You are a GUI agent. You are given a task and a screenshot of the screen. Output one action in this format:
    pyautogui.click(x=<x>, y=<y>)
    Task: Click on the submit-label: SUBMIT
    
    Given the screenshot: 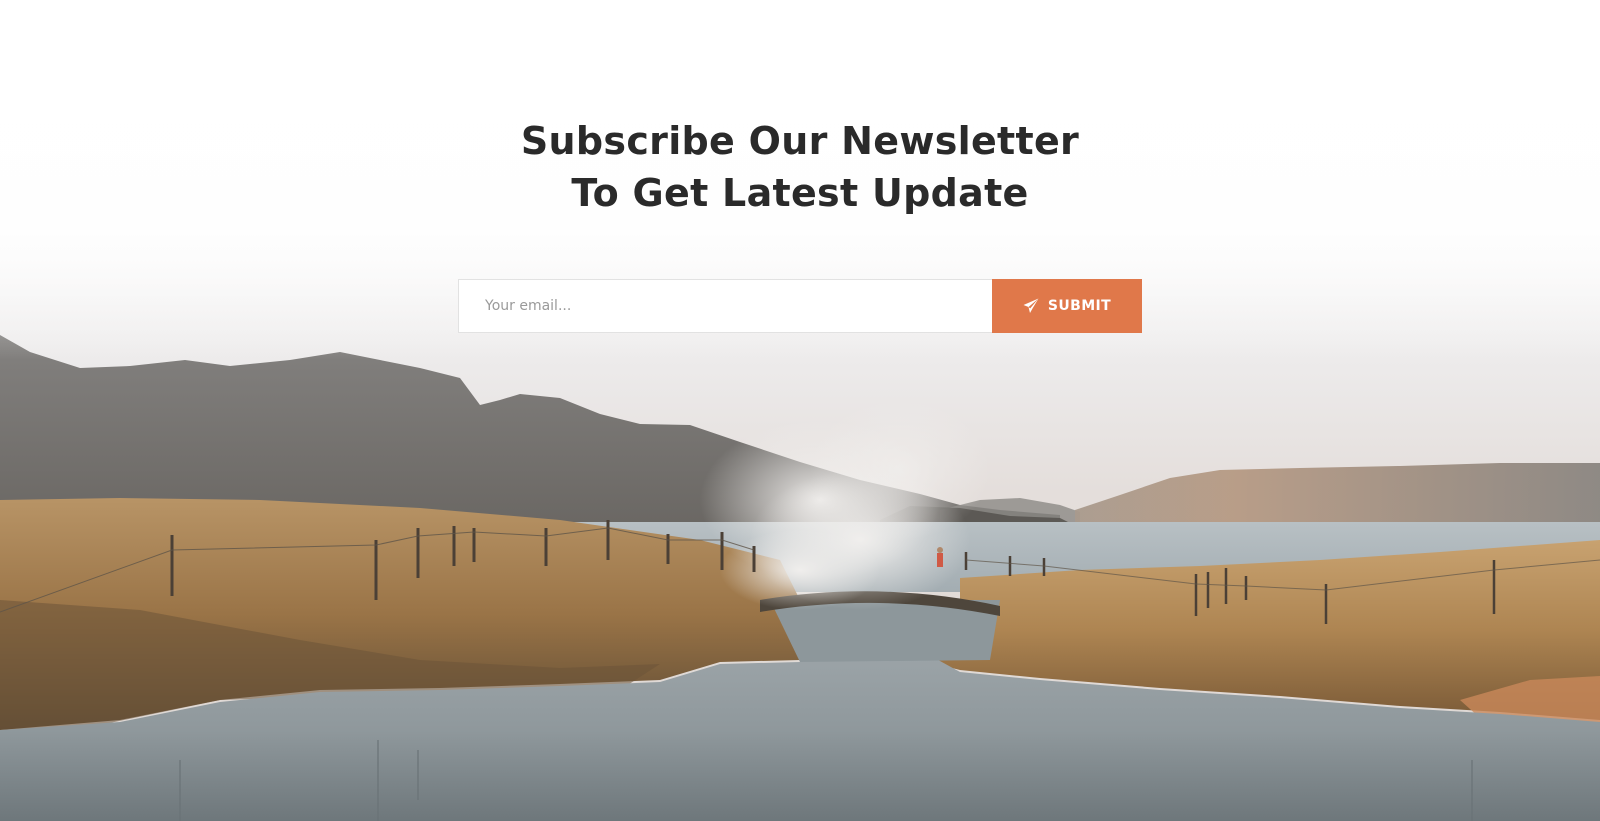 What is the action you would take?
    pyautogui.click(x=1079, y=306)
    